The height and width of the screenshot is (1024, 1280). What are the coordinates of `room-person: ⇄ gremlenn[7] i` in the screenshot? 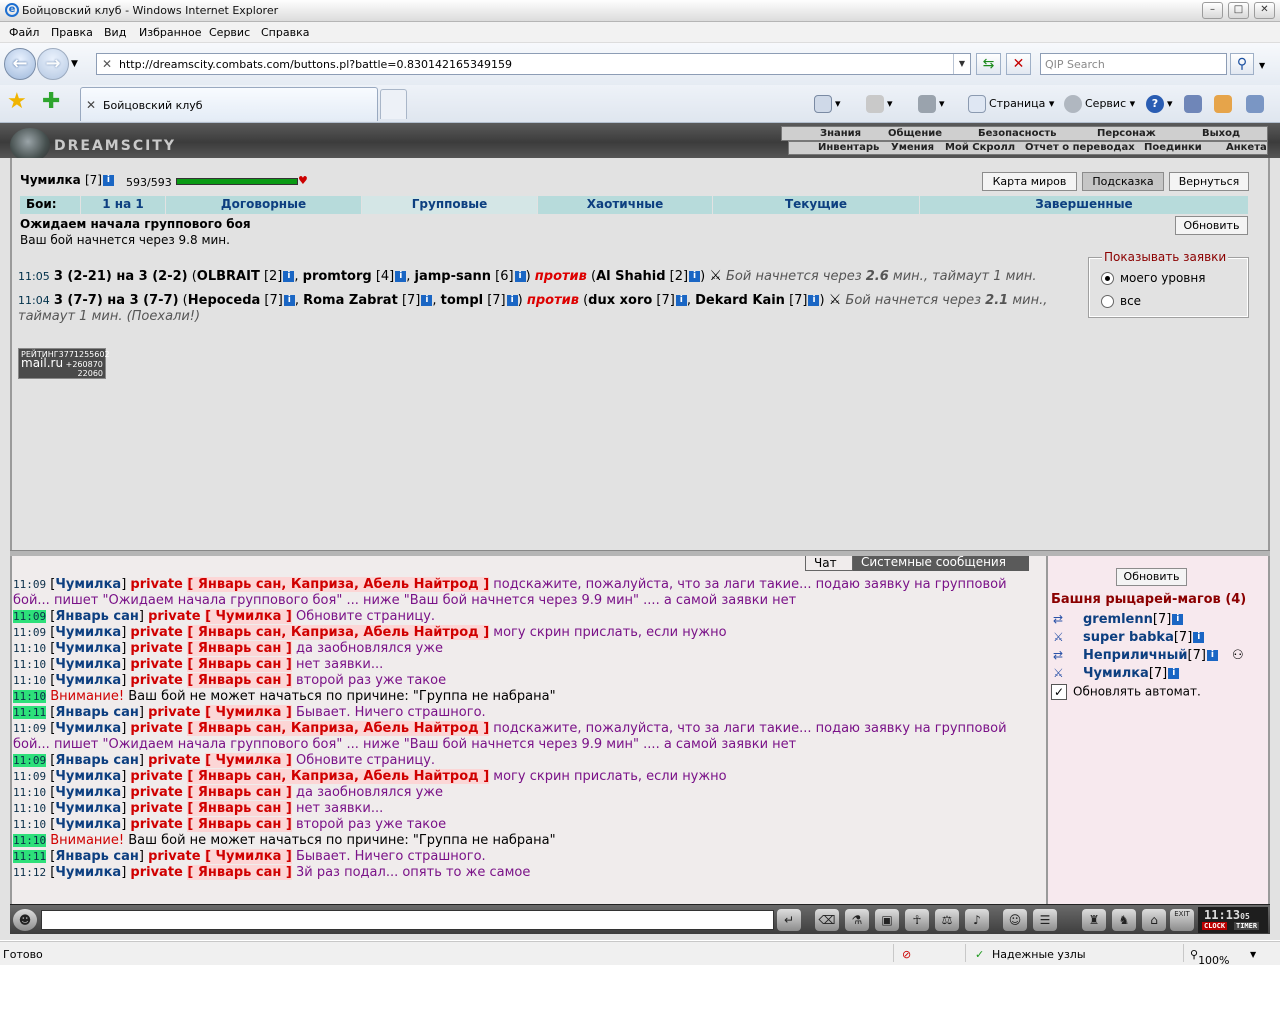 It's located at (1118, 619).